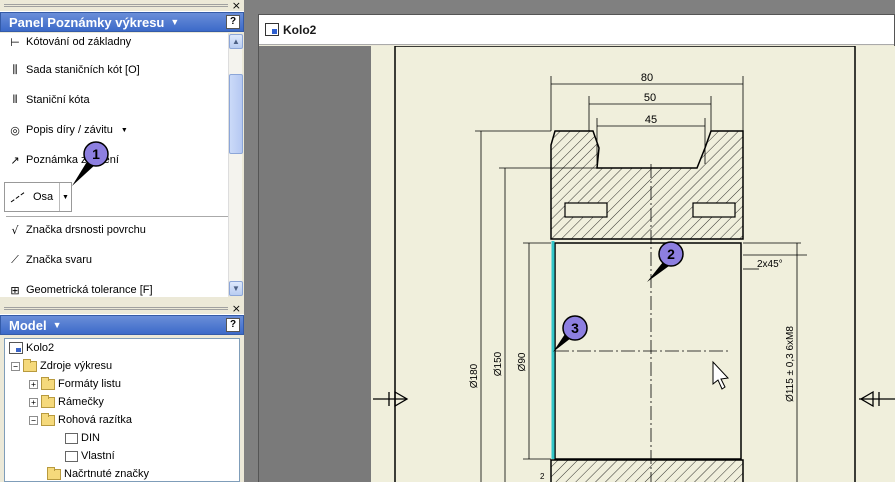 Image resolution: width=895 pixels, height=482 pixels. What do you see at coordinates (18, 197) in the screenshot?
I see `centerline-icon` at bounding box center [18, 197].